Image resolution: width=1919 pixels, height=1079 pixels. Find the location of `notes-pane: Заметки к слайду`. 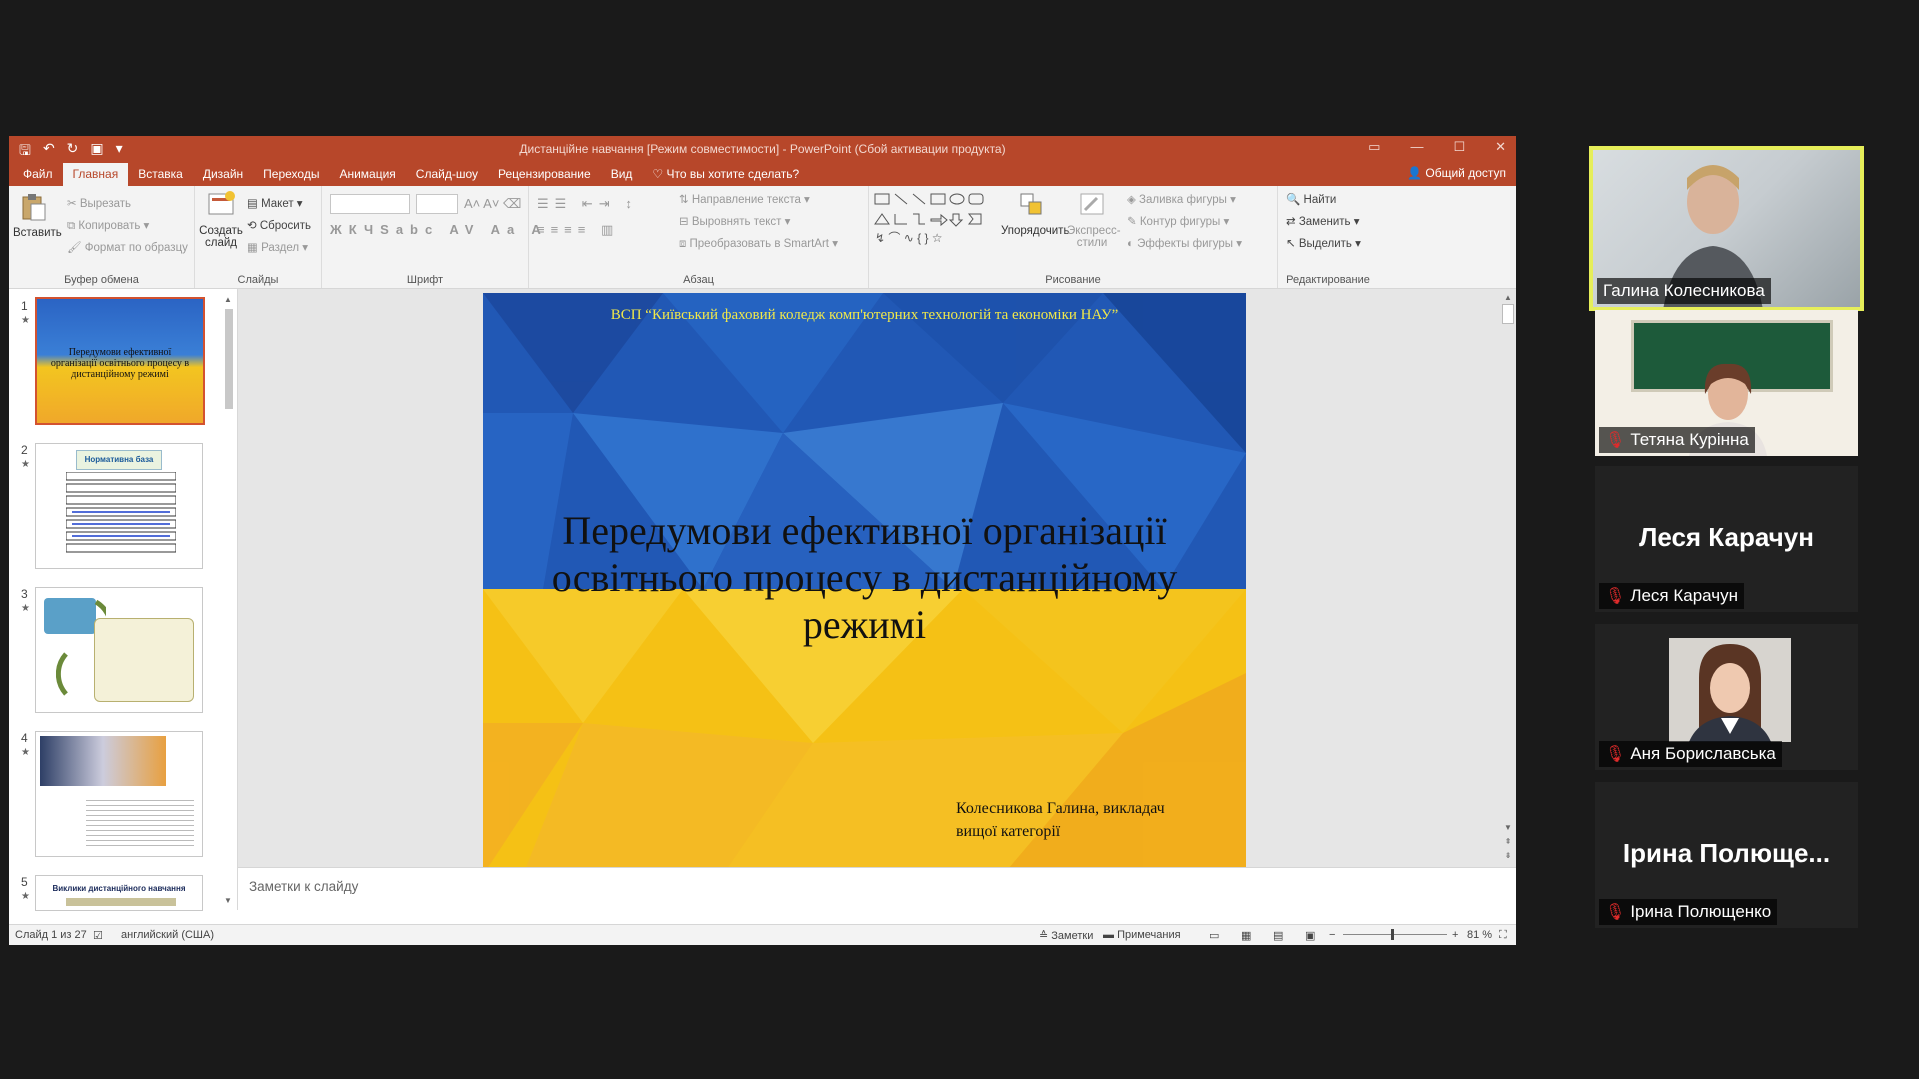

notes-pane: Заметки к слайду is located at coordinates (877, 889).